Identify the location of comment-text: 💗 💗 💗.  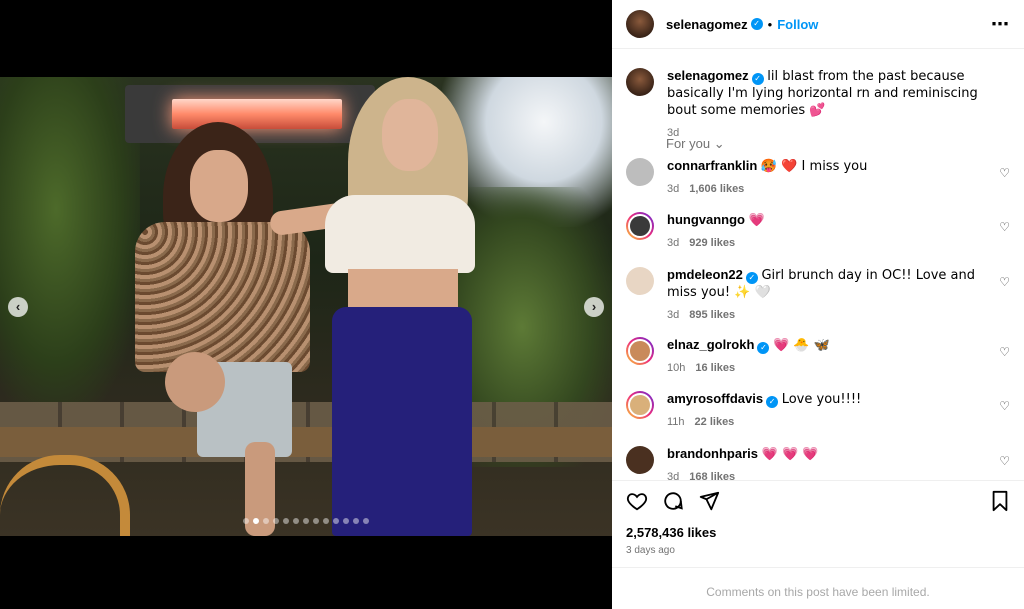
(790, 454).